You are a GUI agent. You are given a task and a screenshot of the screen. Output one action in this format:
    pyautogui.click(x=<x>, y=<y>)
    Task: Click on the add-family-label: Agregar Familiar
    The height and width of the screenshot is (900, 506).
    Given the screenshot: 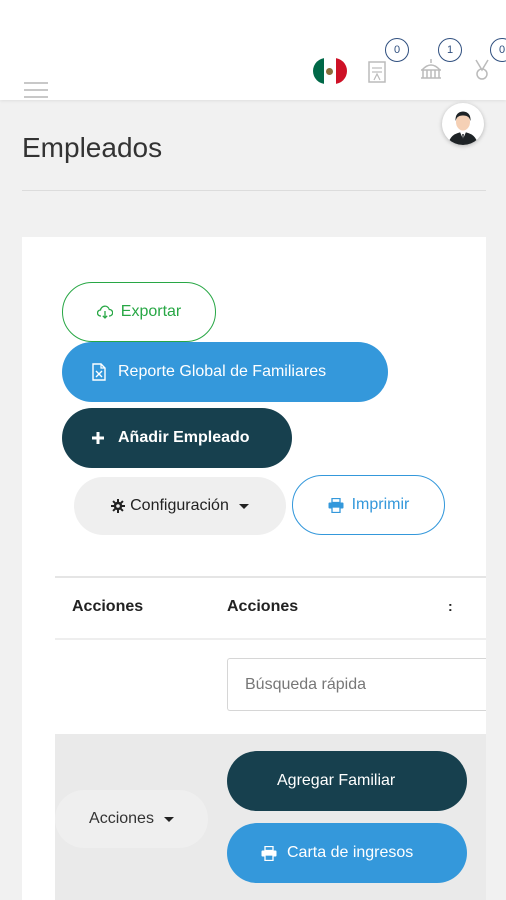 What is the action you would take?
    pyautogui.click(x=336, y=780)
    